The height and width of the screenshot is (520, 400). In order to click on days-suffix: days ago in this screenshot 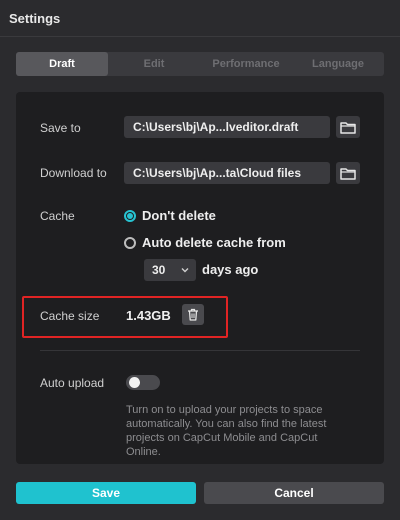, I will do `click(230, 269)`.